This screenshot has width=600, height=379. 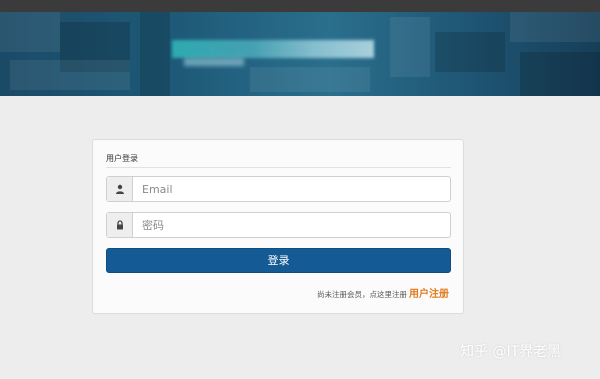 I want to click on user-icon, so click(x=120, y=189).